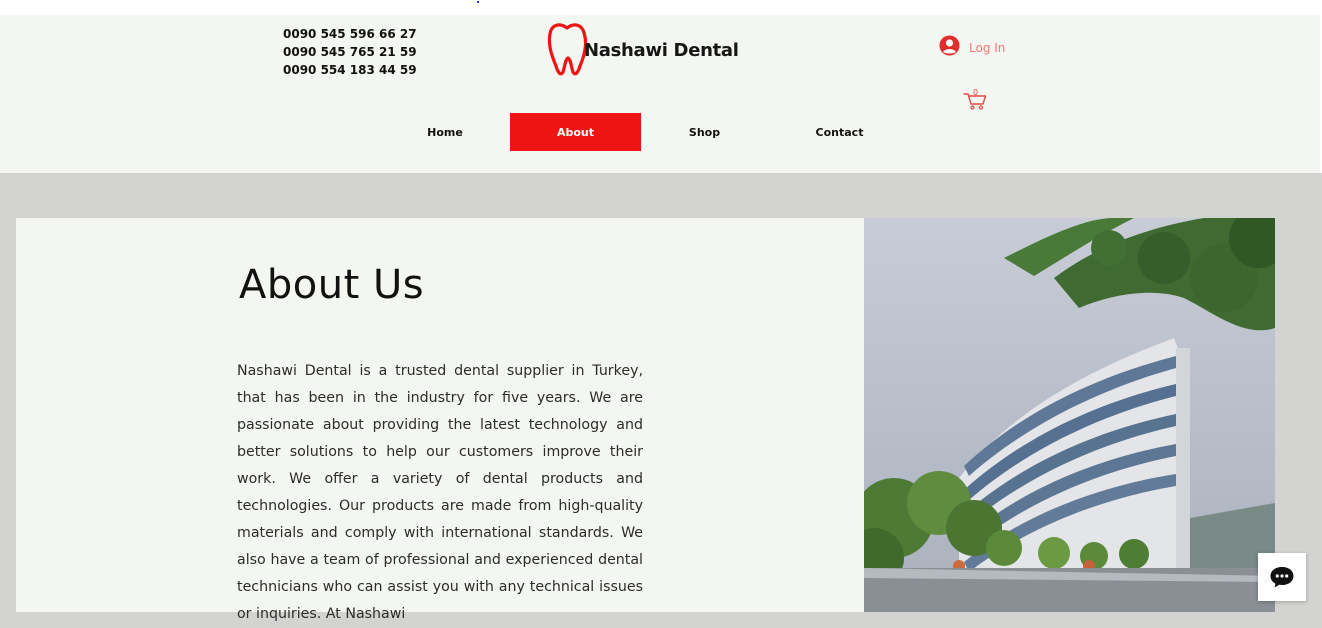  What do you see at coordinates (332, 285) in the screenshot?
I see `about-title: About Us` at bounding box center [332, 285].